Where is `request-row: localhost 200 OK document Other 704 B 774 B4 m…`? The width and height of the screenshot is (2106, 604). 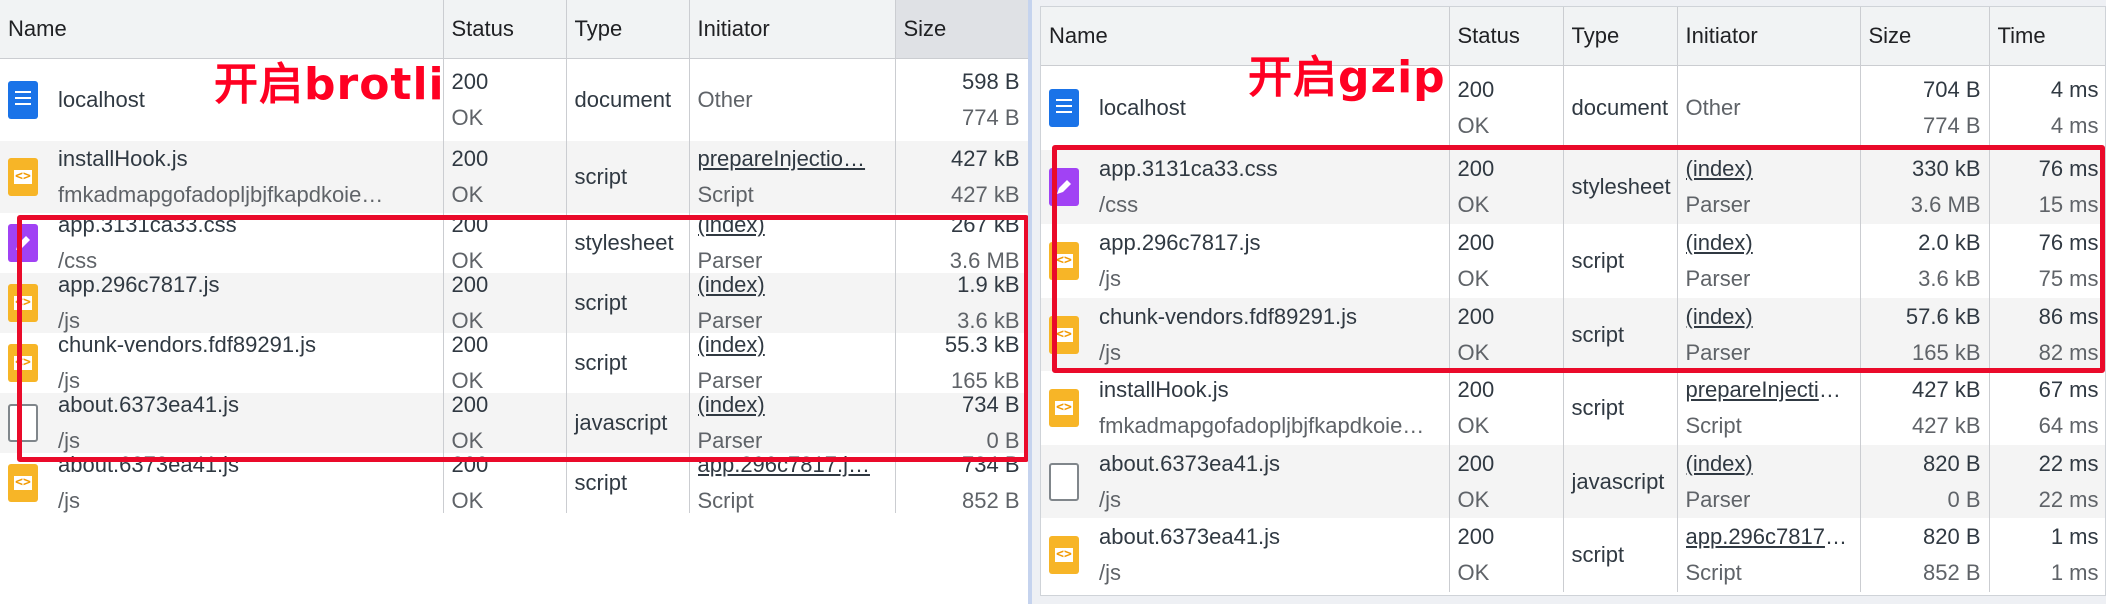 request-row: localhost 200 OK document Other 704 B 774 B4 m… is located at coordinates (1573, 107).